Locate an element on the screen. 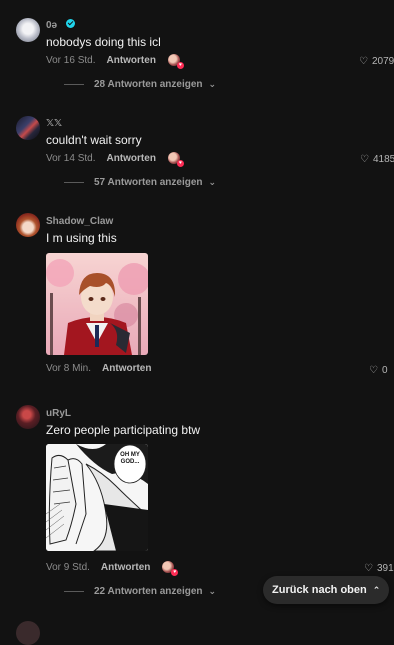  view-replies-button: 22 Antworten anzeigen ⌄ is located at coordinates (140, 591).